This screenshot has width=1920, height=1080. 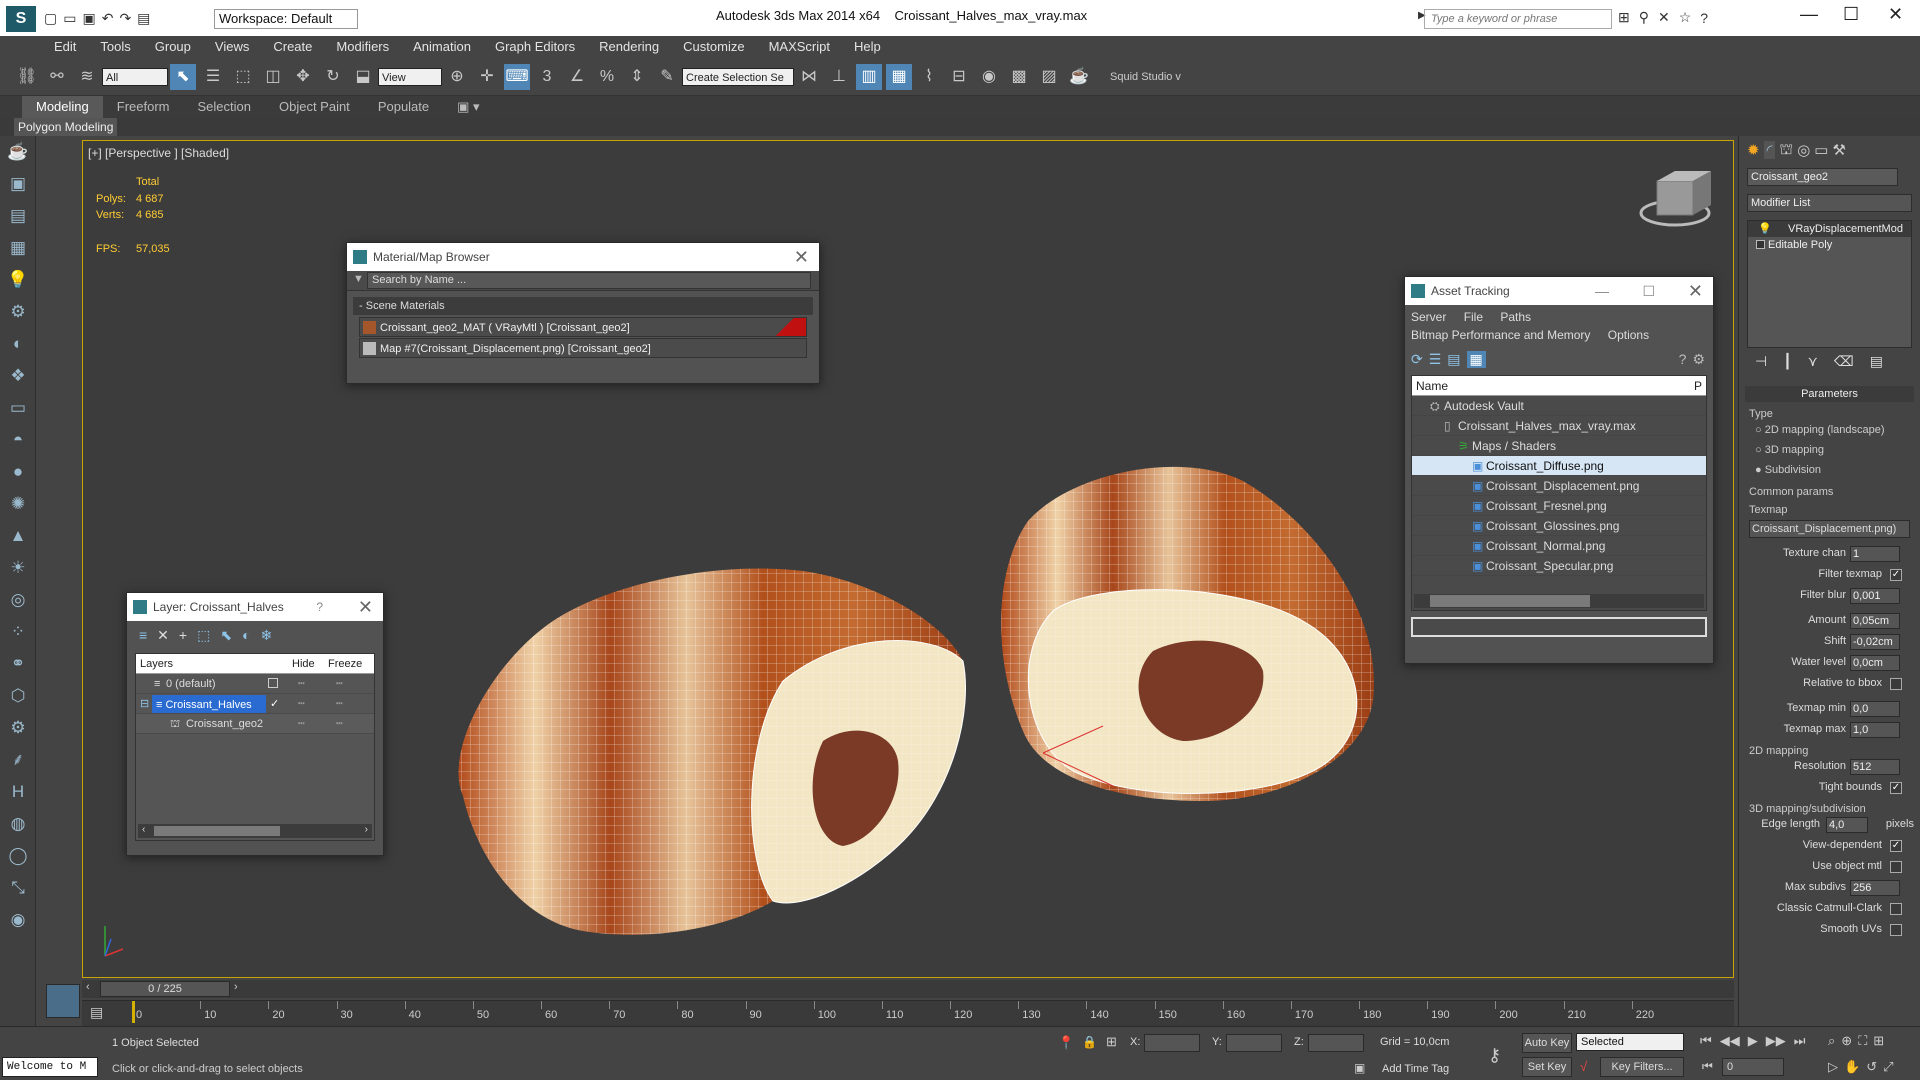 I want to click on isolate-icon: 📍, so click(x=1066, y=1043).